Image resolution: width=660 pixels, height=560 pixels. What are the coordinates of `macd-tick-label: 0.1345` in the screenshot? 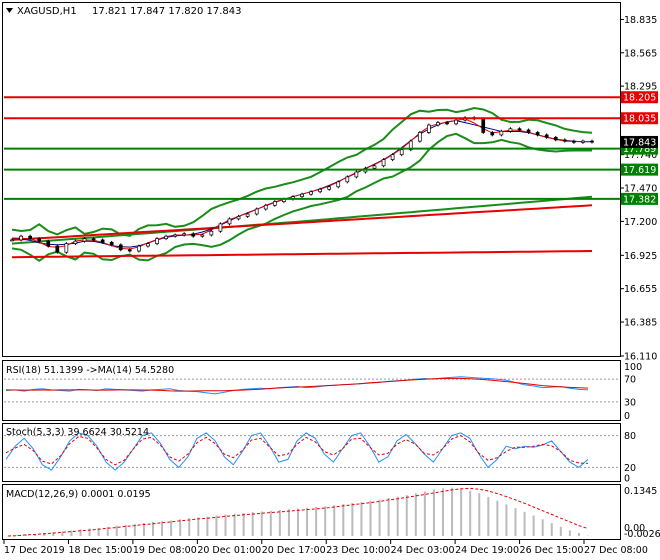 It's located at (640, 491).